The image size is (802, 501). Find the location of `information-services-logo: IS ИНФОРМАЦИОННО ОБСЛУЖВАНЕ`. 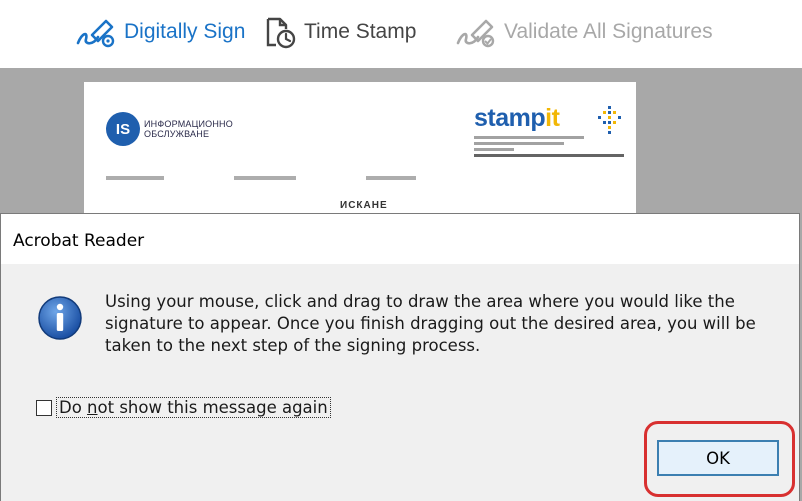

information-services-logo: IS ИНФОРМАЦИОННО ОБСЛУЖВАНЕ is located at coordinates (169, 129).